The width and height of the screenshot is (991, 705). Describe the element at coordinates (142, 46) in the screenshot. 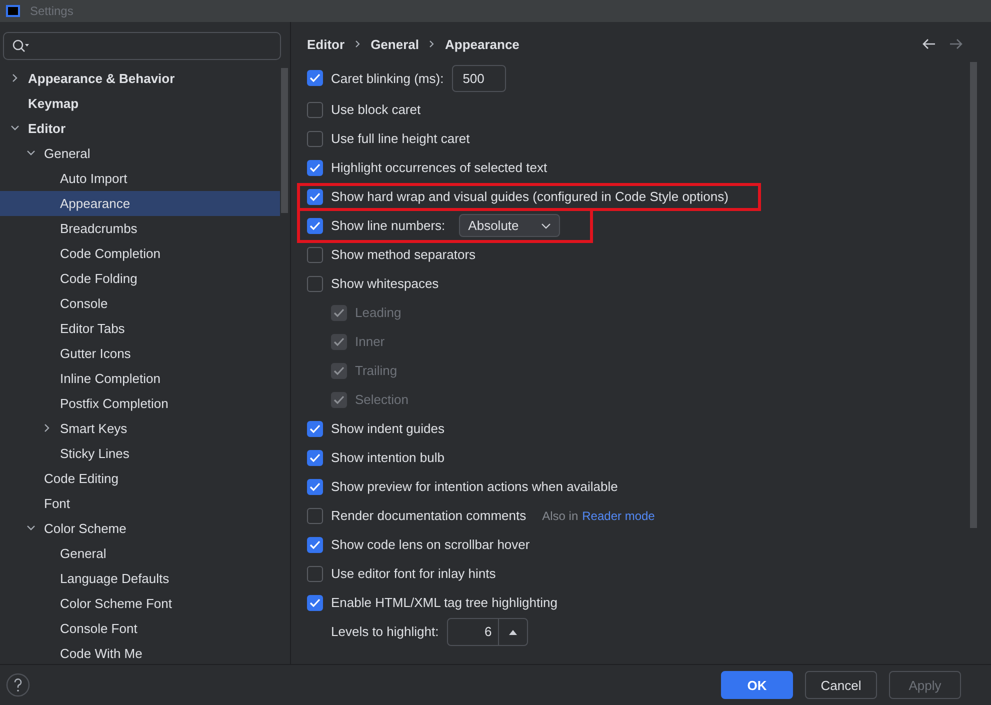

I see `search-field` at that location.